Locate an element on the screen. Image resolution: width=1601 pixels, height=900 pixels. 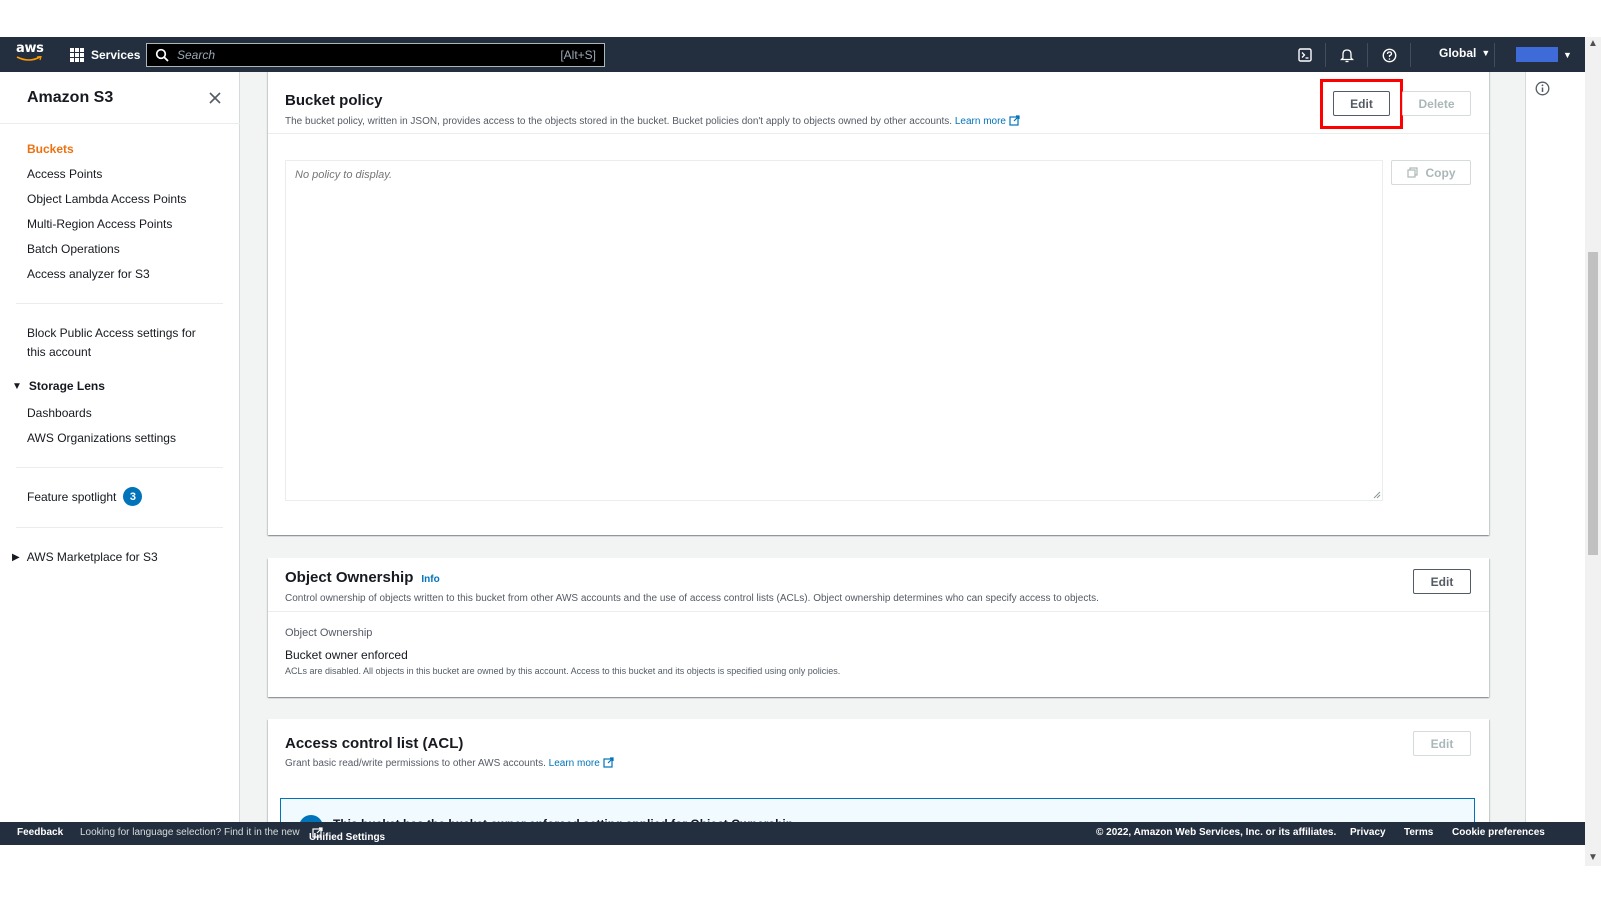
sidebar-section-aws-marketplace: ▶ AWS Marketplace for S3 is located at coordinates (85, 557).